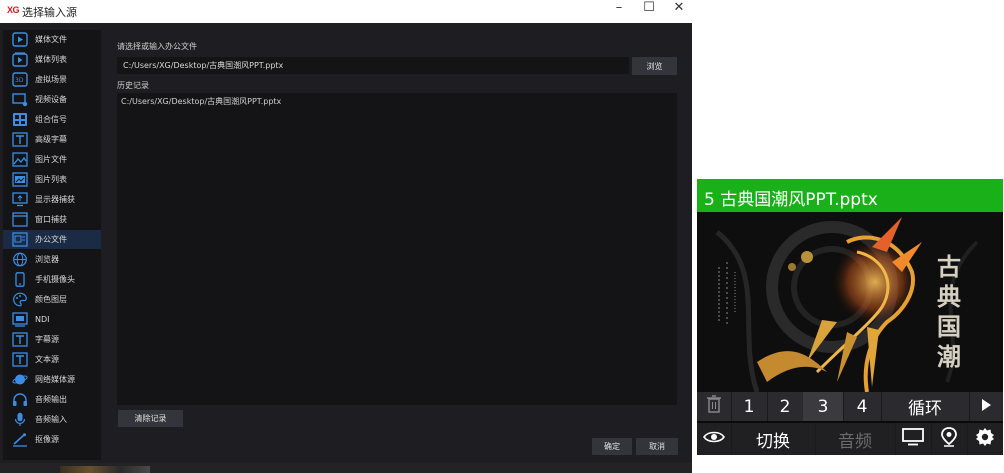  What do you see at coordinates (791, 200) in the screenshot?
I see `preview-title: 5 古典国潮风PPT.pptx` at bounding box center [791, 200].